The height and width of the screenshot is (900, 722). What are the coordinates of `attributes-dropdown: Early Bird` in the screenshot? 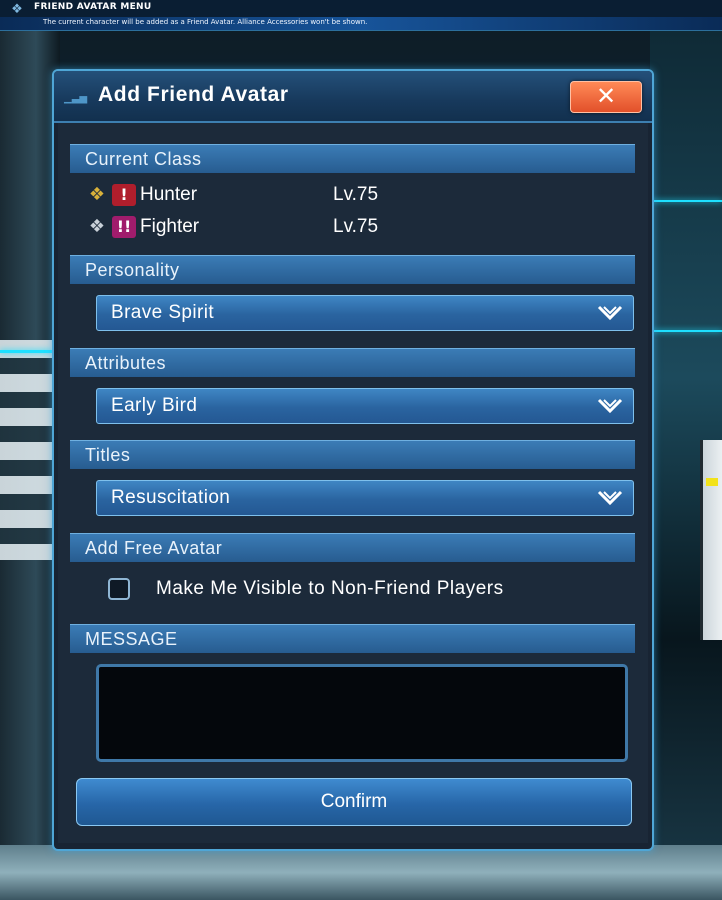 It's located at (365, 406).